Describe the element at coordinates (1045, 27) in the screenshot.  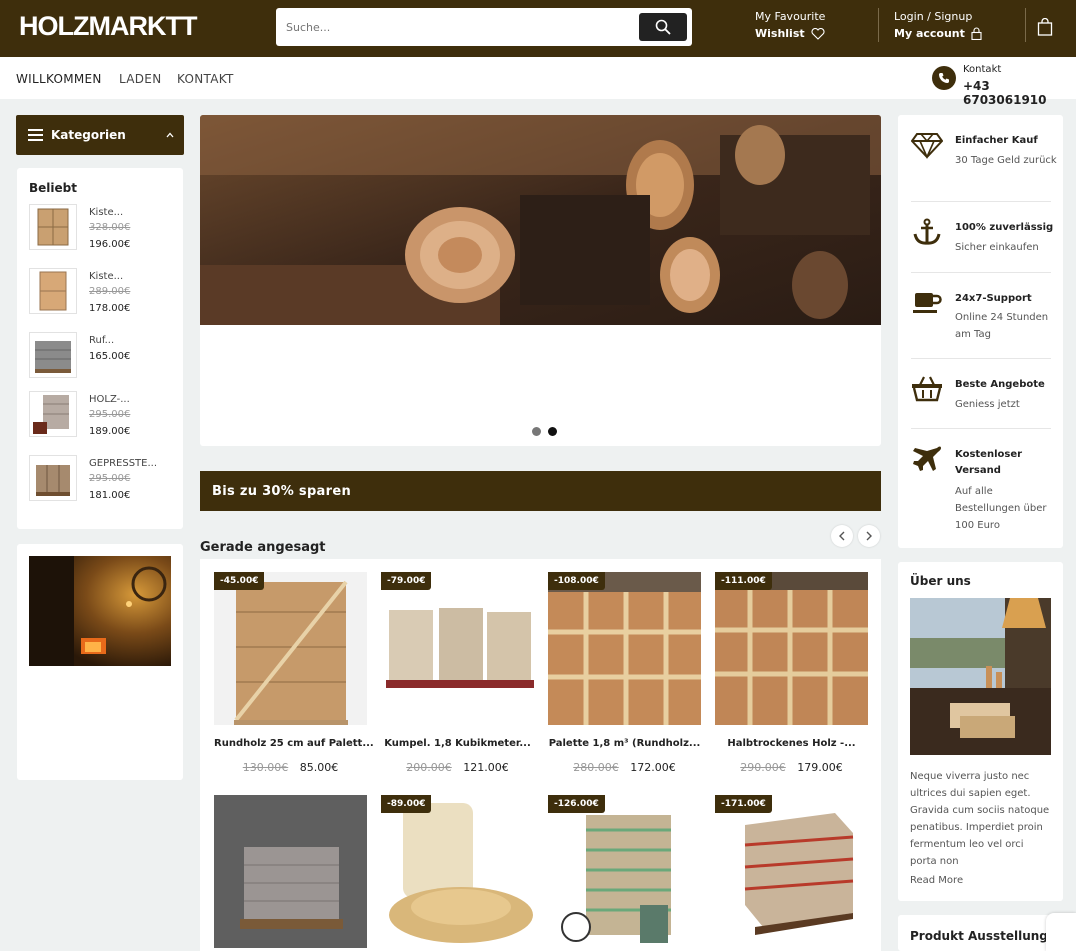
I see `shopping-bag-icon` at that location.